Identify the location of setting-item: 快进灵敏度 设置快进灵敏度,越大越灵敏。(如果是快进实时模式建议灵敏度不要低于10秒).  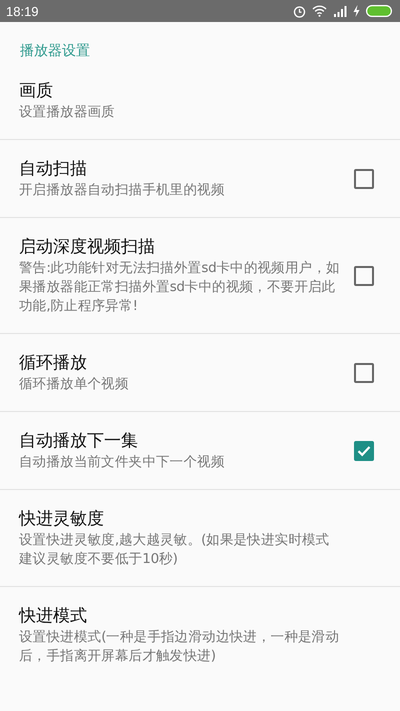
(200, 537).